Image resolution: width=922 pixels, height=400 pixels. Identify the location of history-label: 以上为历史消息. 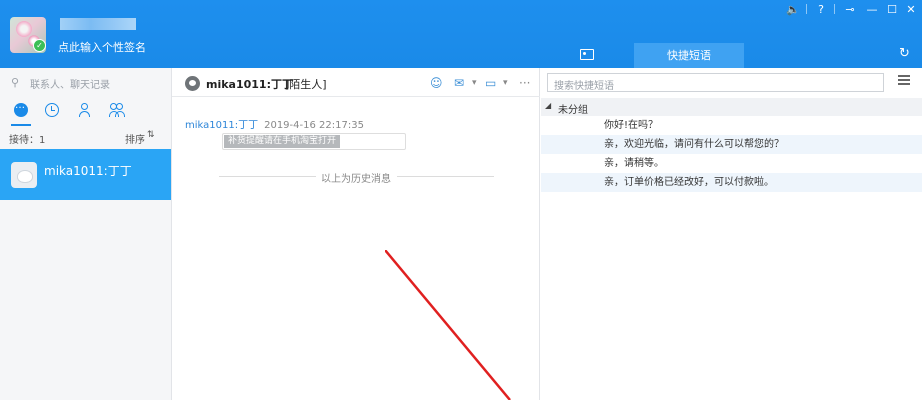
(356, 179).